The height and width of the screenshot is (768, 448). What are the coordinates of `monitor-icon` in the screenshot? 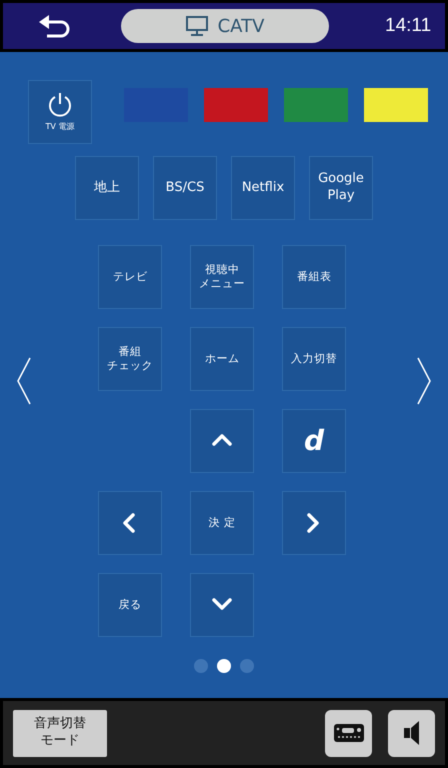 It's located at (197, 26).